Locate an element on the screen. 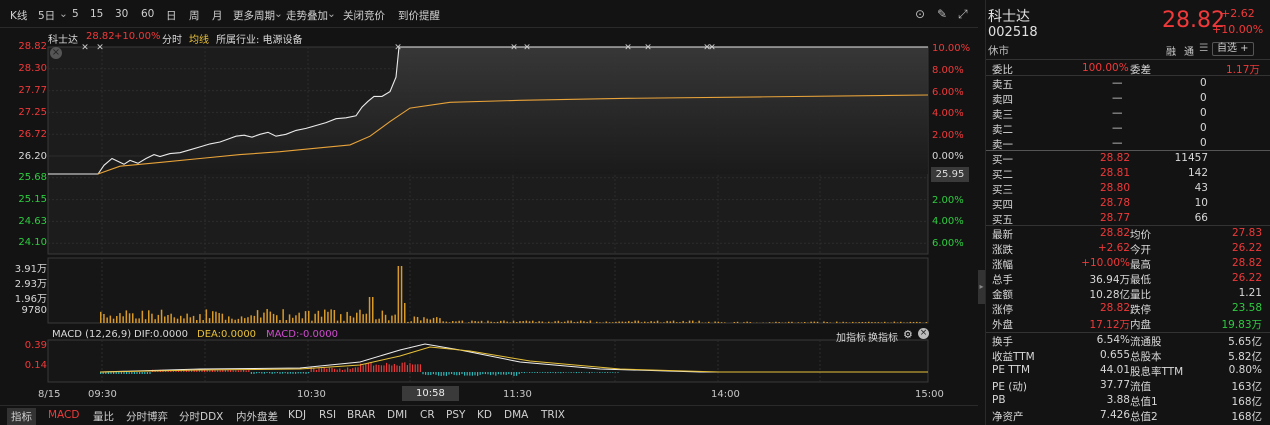 The image size is (1270, 425). bid-level-label: 买四 is located at coordinates (1002, 204).